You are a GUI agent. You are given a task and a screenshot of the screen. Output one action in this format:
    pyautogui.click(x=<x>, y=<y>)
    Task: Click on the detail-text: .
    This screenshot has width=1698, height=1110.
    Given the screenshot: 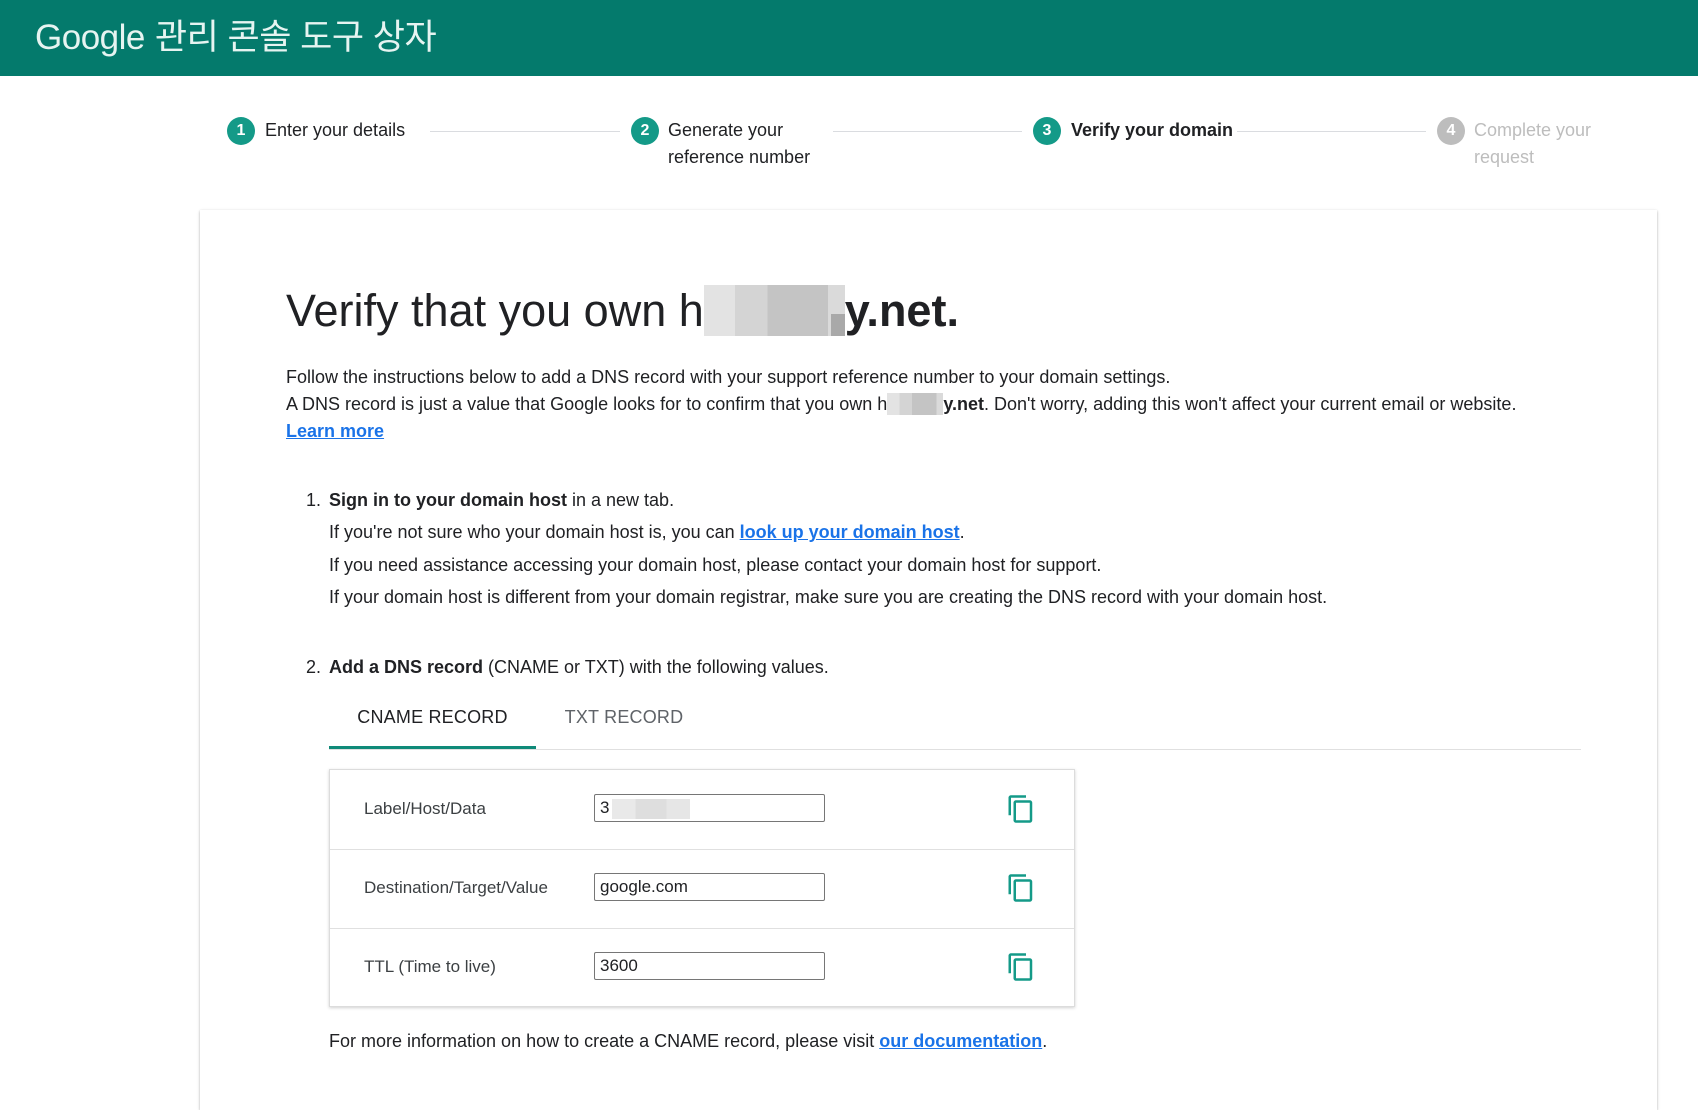 What is the action you would take?
    pyautogui.click(x=962, y=532)
    